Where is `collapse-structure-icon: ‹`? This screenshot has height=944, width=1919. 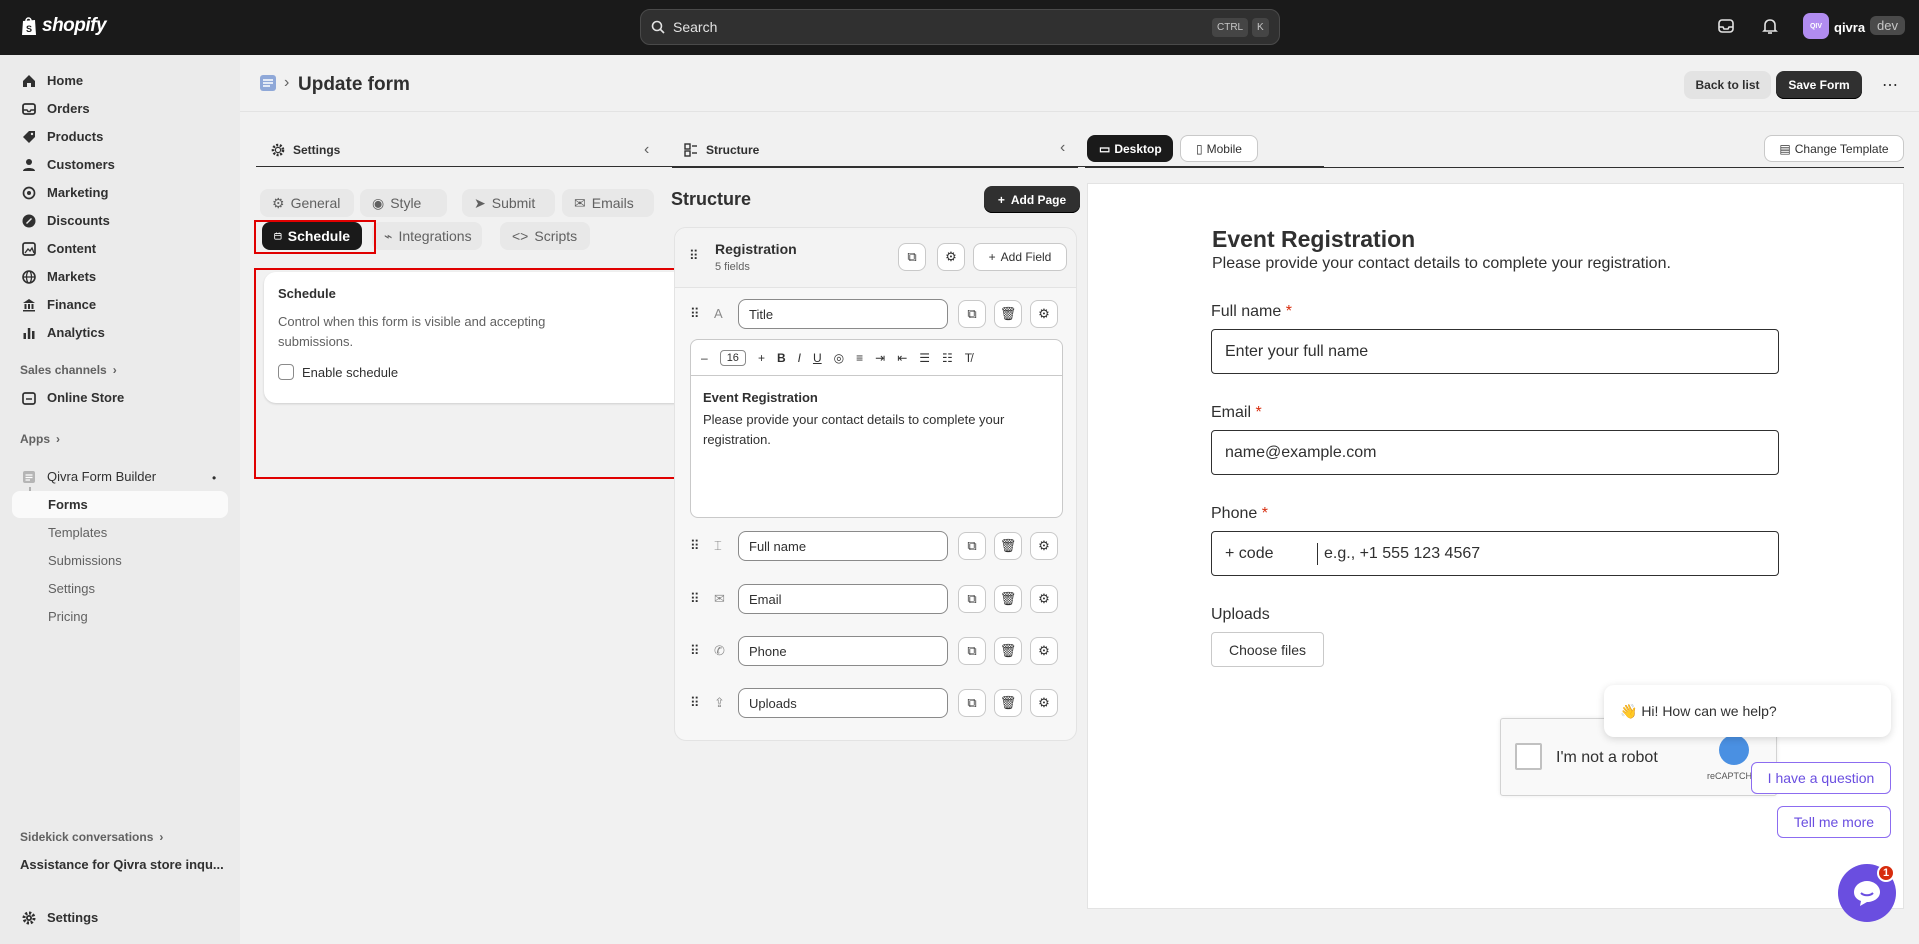 collapse-structure-icon: ‹ is located at coordinates (1062, 148).